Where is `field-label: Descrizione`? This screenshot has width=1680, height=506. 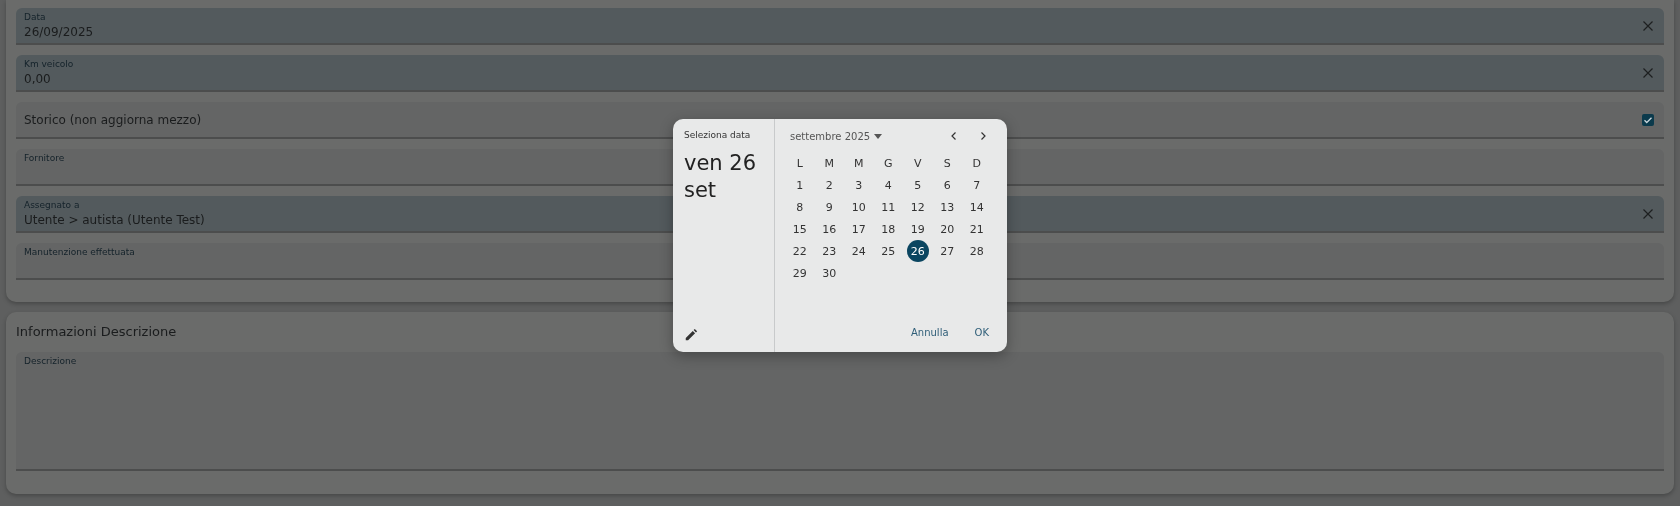 field-label: Descrizione is located at coordinates (50, 361).